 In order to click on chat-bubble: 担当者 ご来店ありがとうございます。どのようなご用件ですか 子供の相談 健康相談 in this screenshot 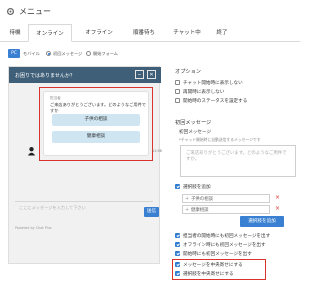, I will do `click(96, 123)`.